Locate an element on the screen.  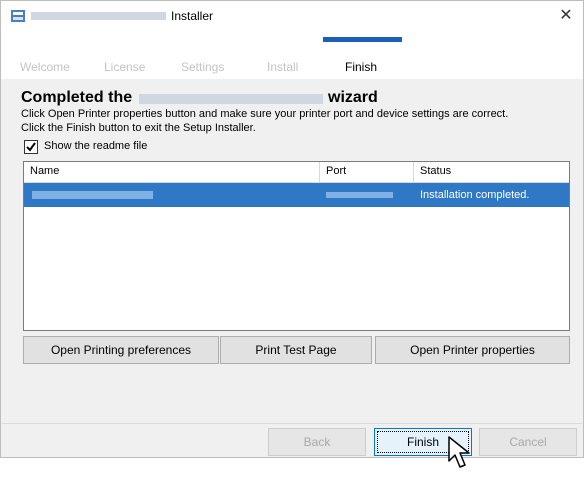
step-settings: Settings is located at coordinates (203, 67).